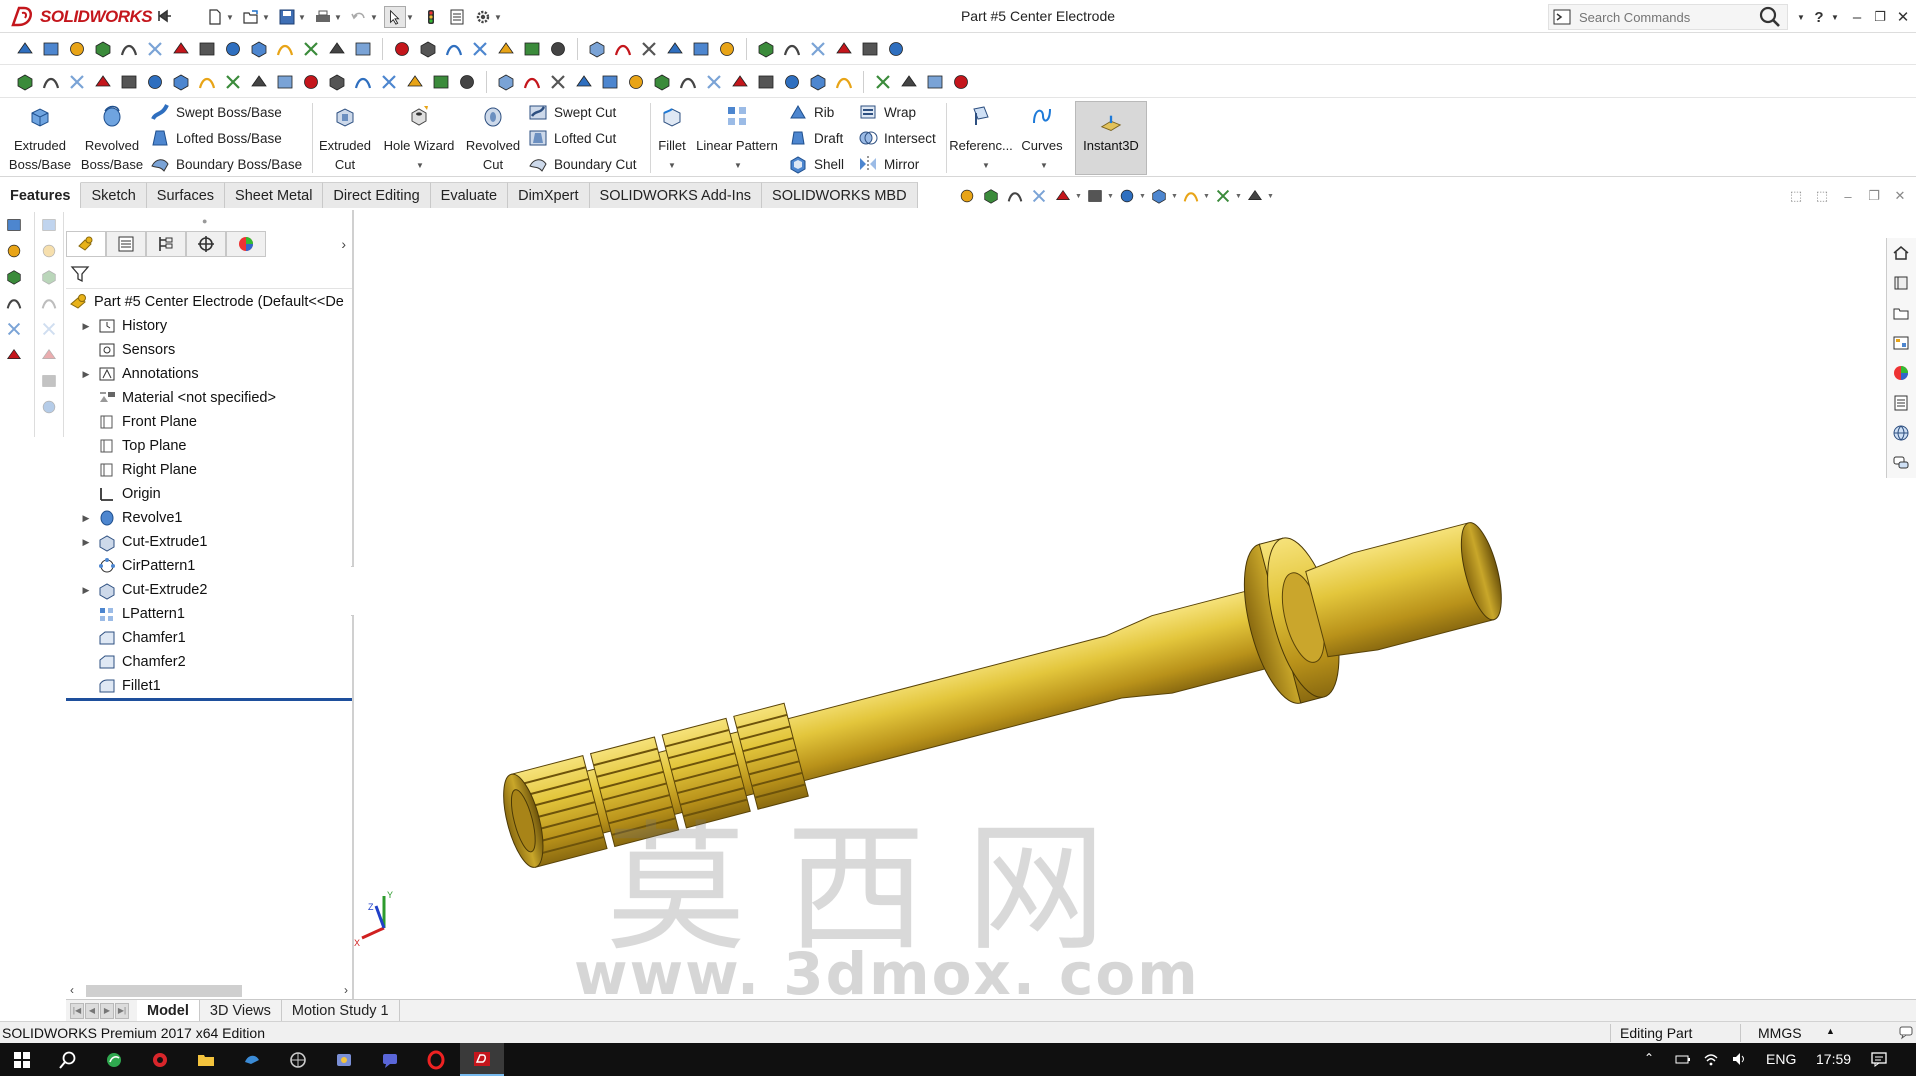  I want to click on expand-arrow-icon: ▶, so click(86, 374).